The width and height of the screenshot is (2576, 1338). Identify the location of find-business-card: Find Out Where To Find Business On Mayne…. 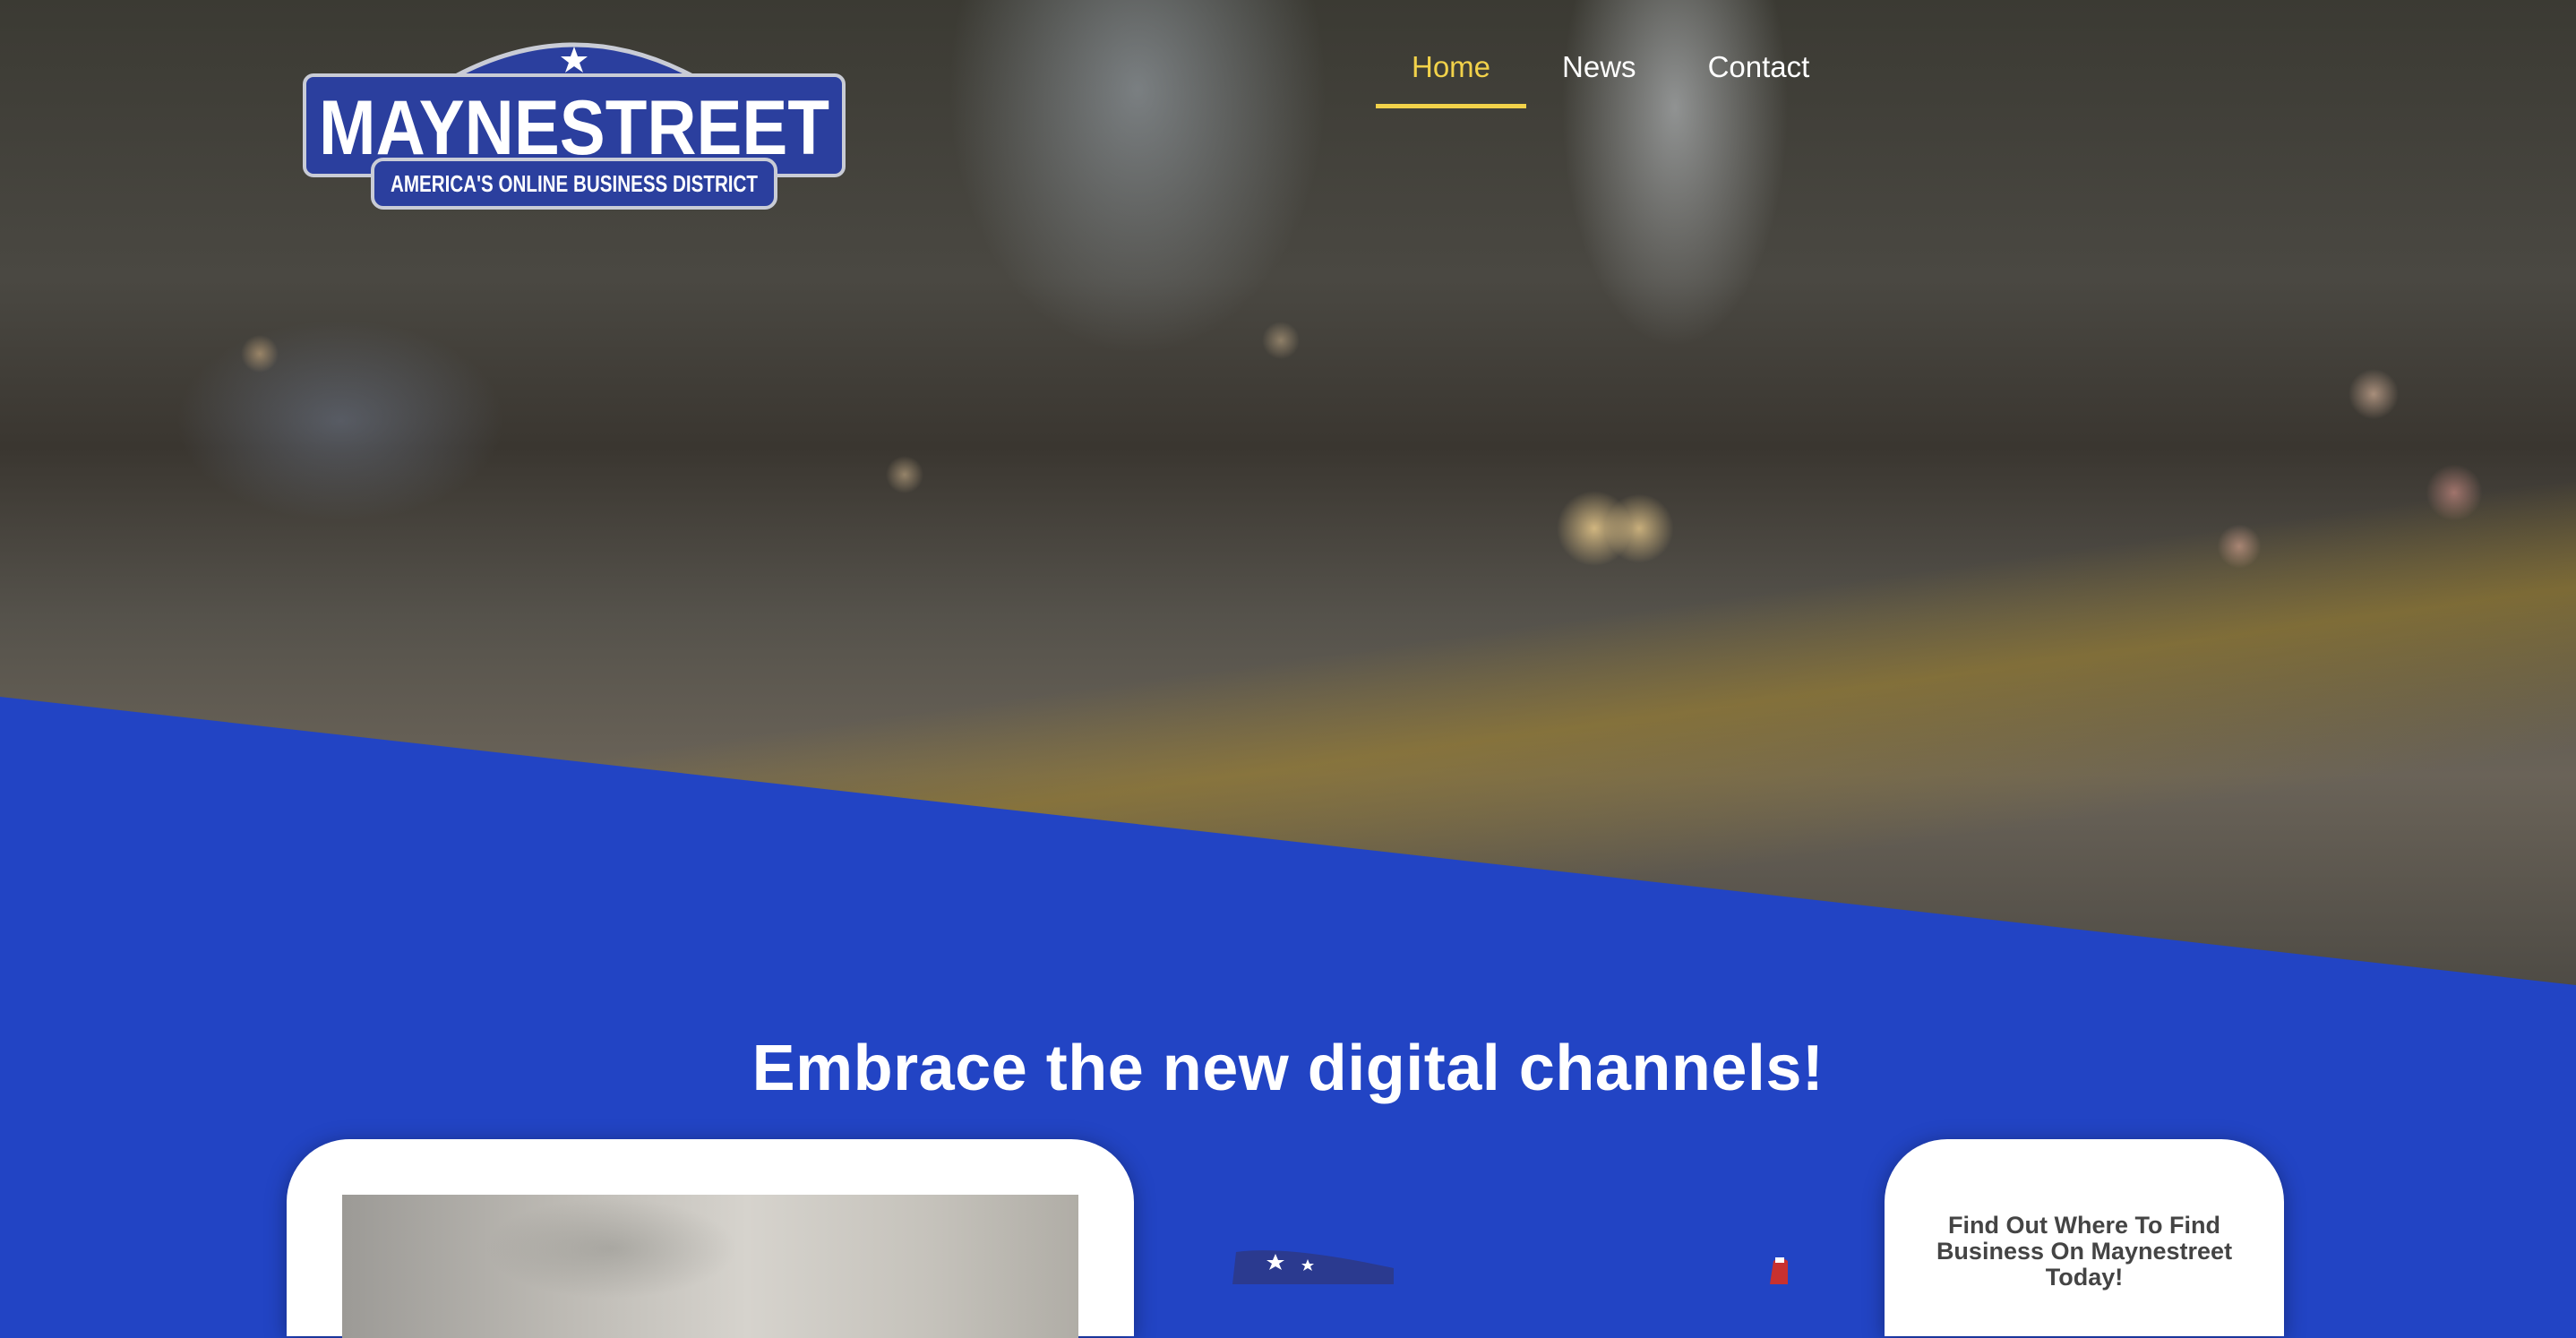
(2084, 1237).